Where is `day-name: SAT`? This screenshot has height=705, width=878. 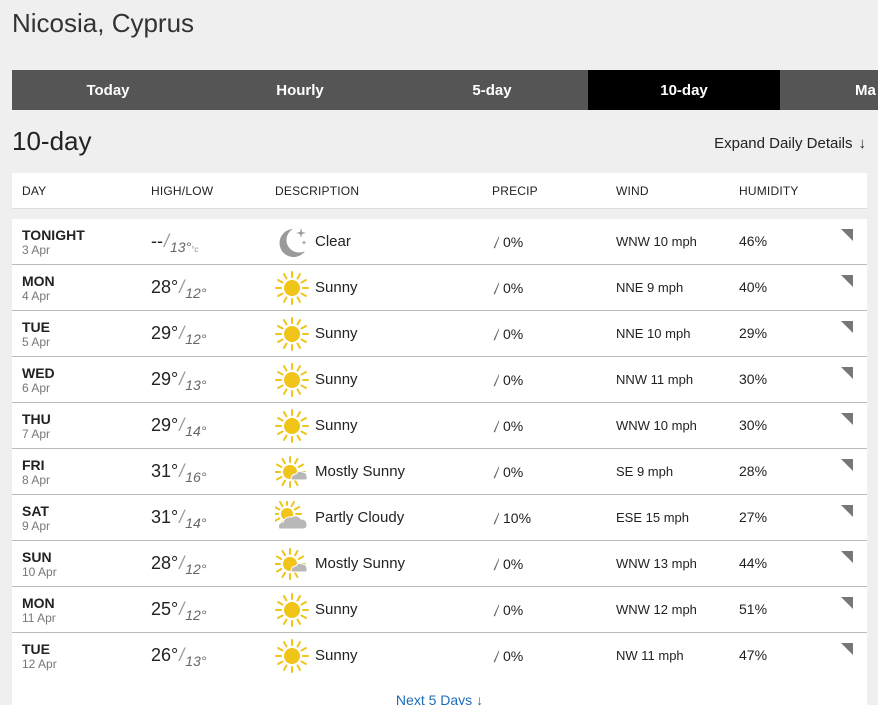
day-name: SAT is located at coordinates (35, 510).